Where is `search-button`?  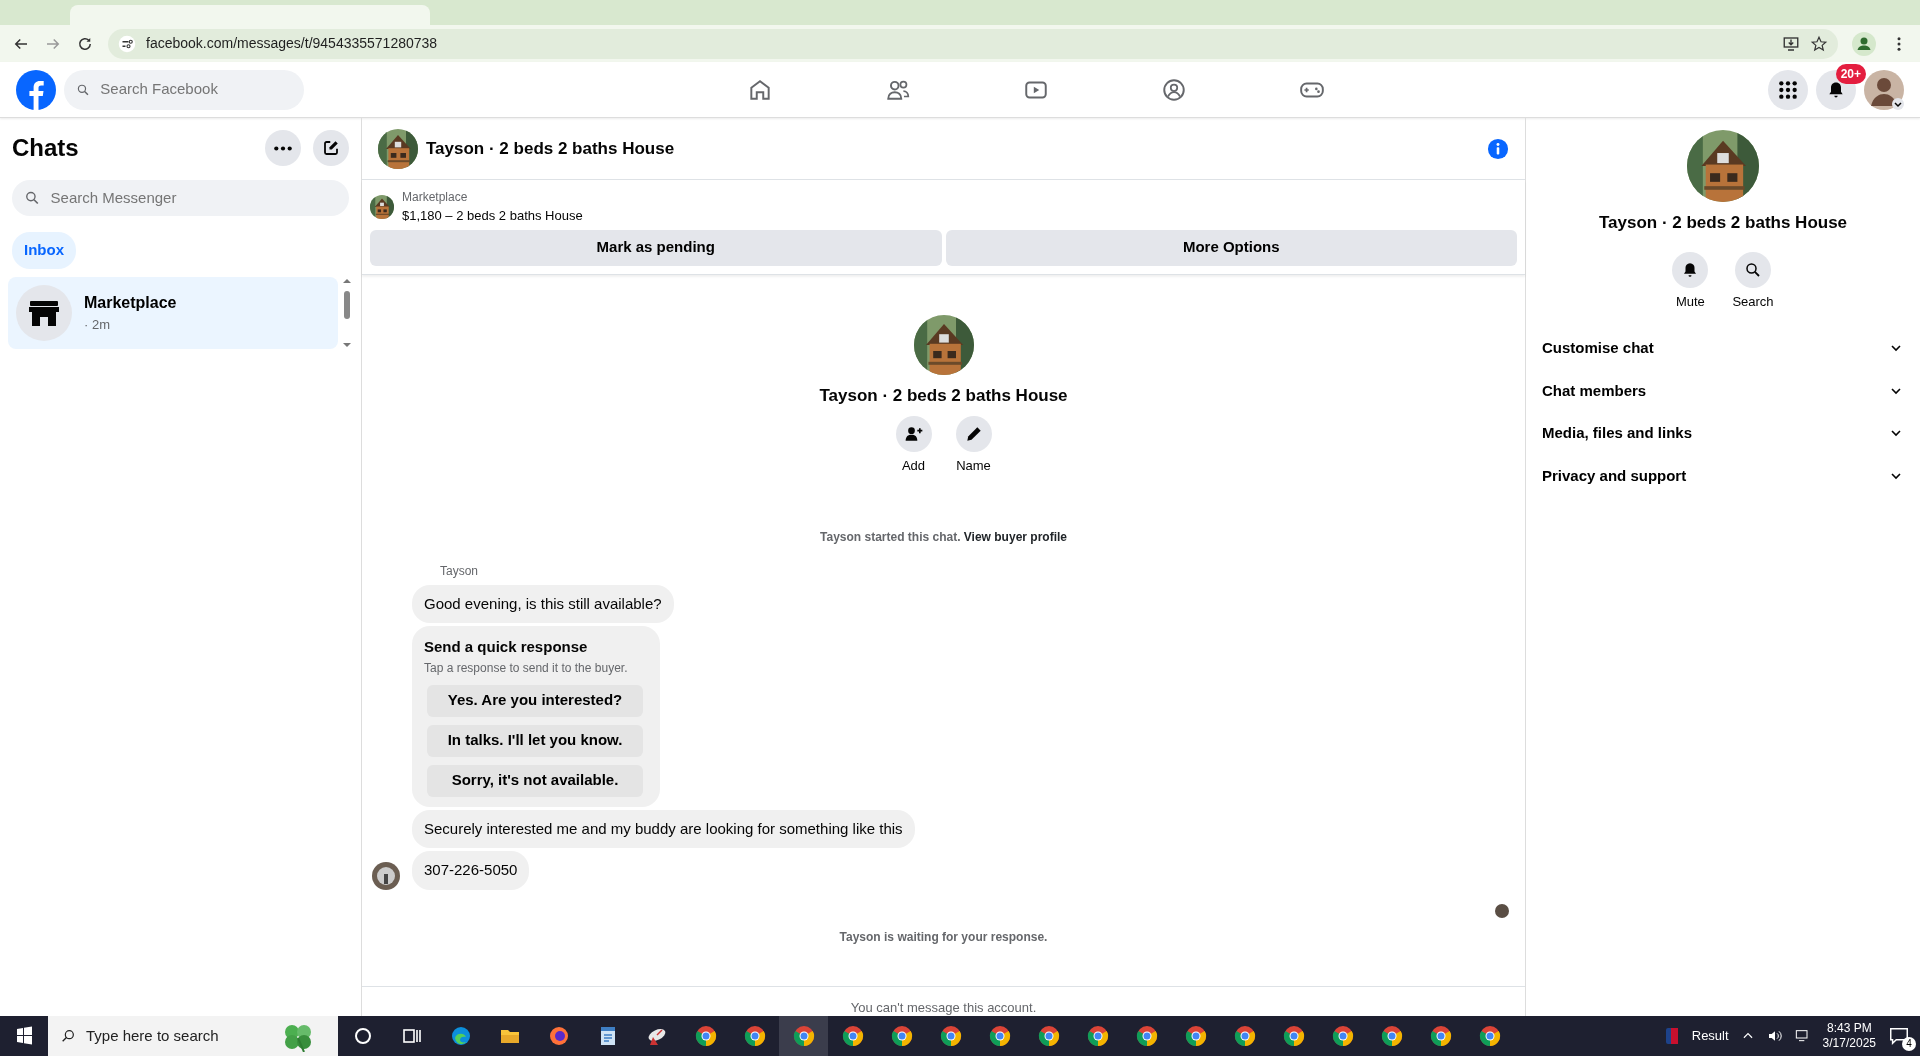
search-button is located at coordinates (1753, 269).